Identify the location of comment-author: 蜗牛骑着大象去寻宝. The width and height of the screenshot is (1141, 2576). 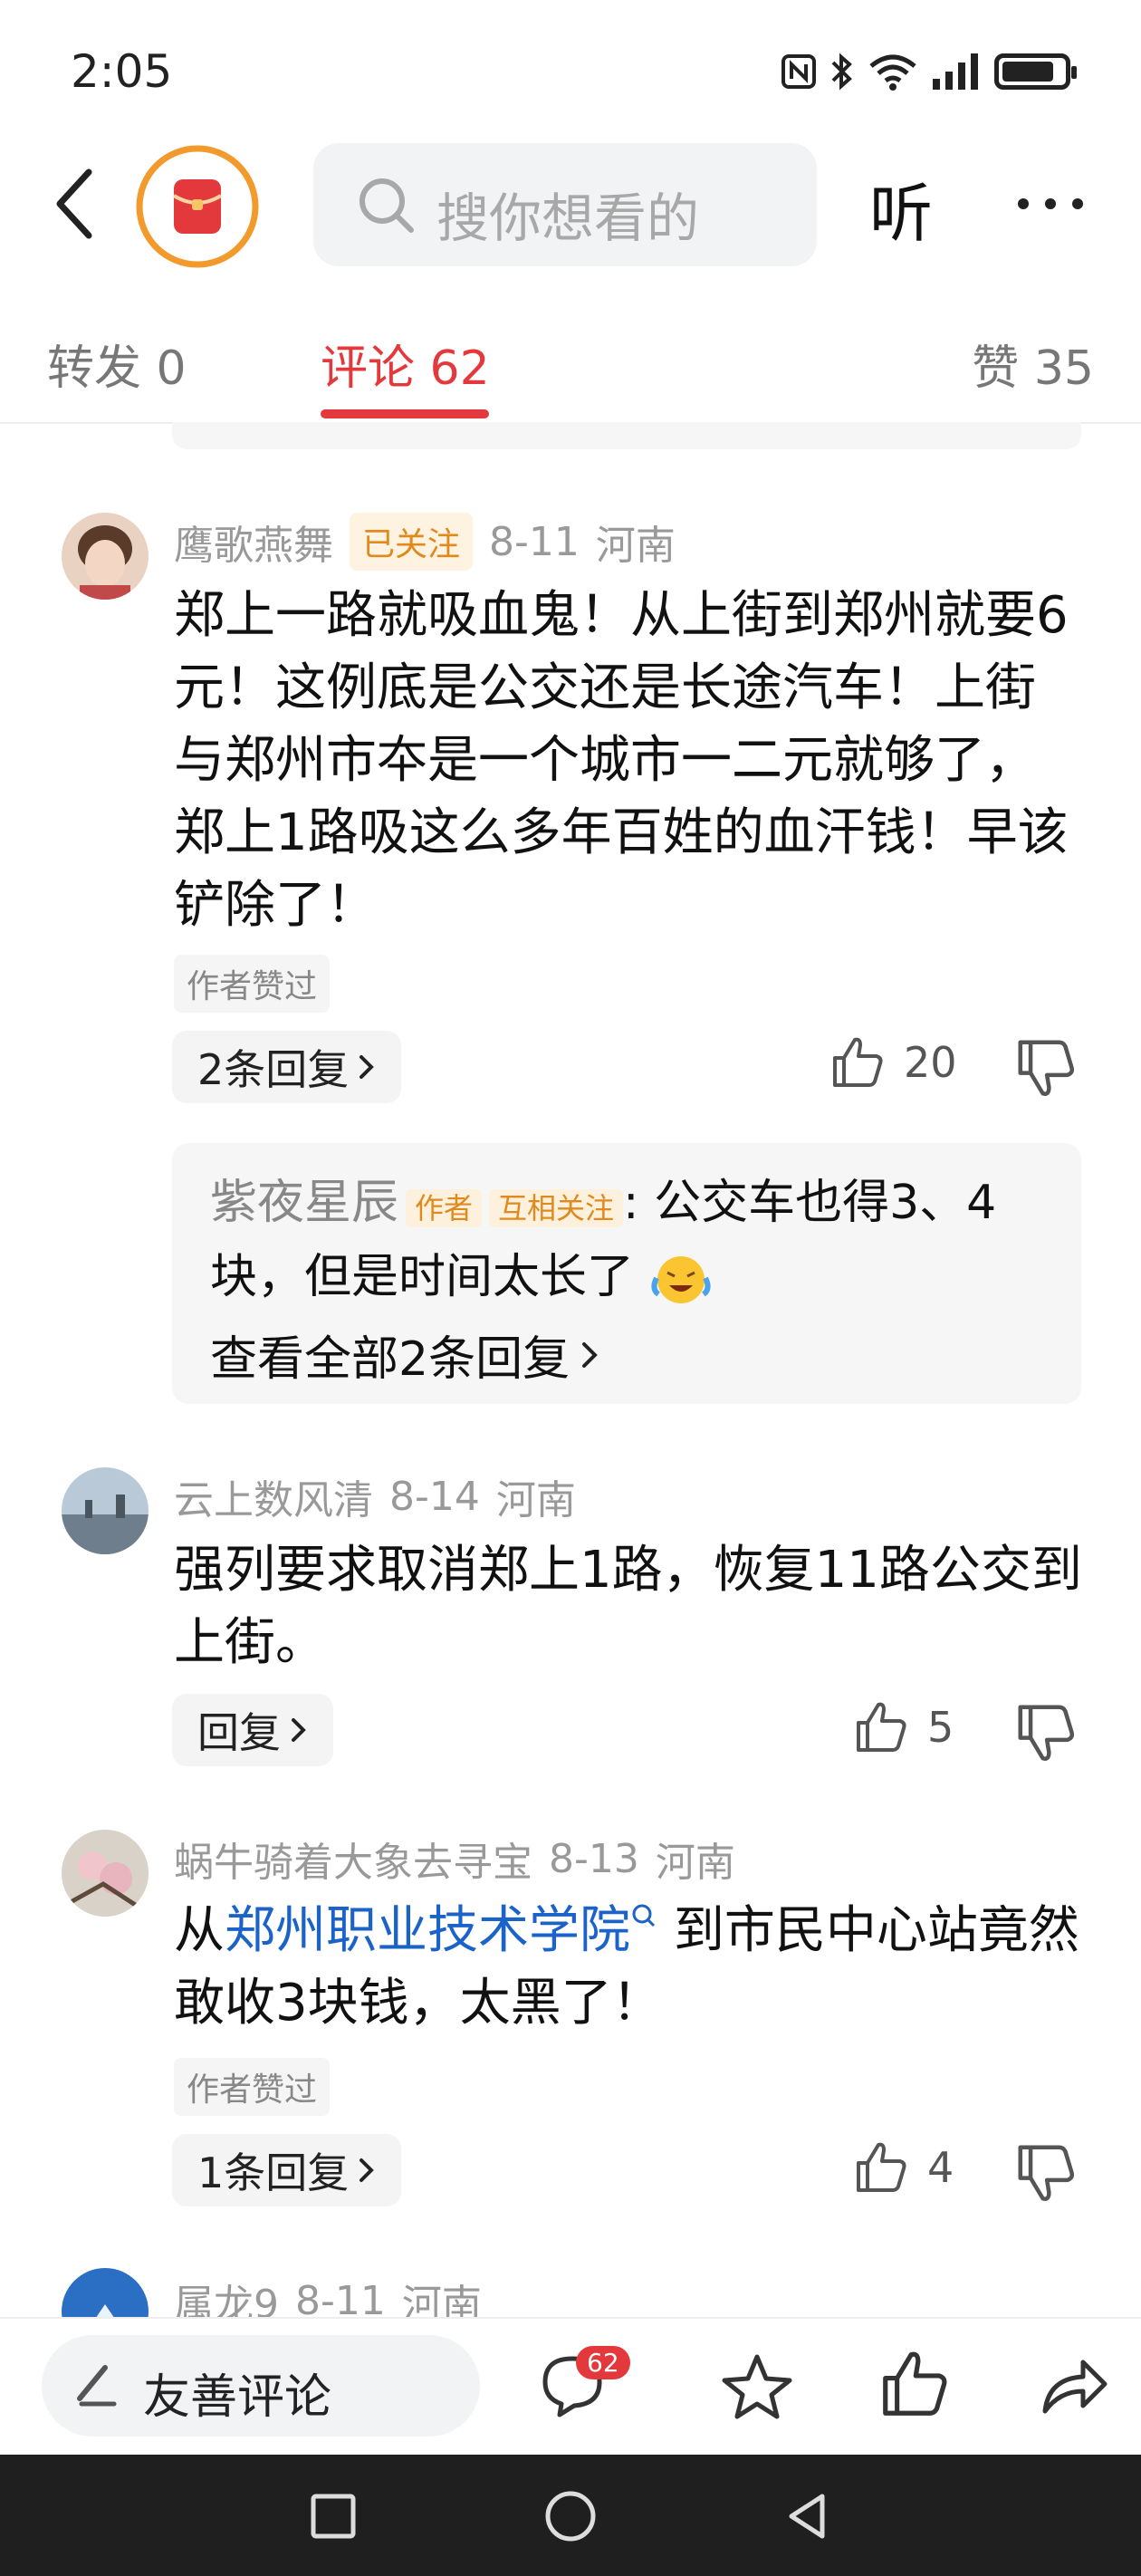
(353, 1859).